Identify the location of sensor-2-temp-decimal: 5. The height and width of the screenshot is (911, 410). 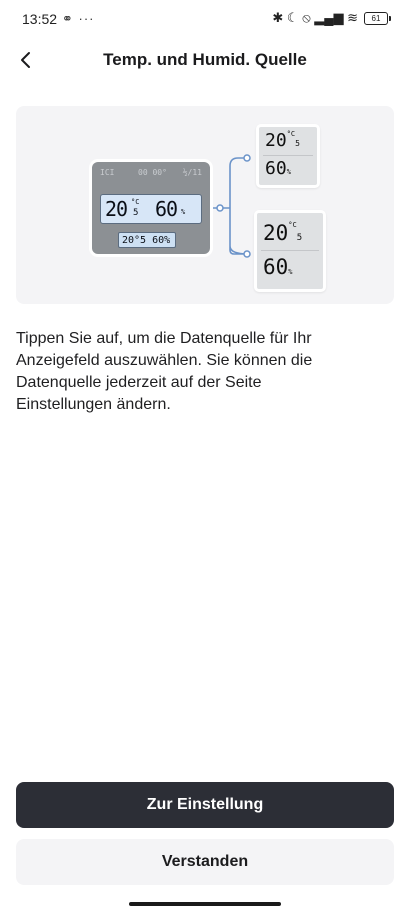
(299, 238).